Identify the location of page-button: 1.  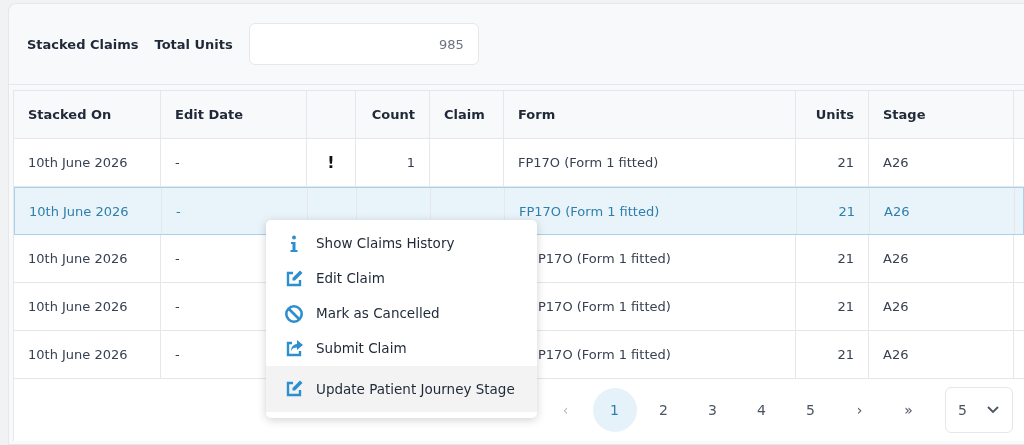
(614, 410).